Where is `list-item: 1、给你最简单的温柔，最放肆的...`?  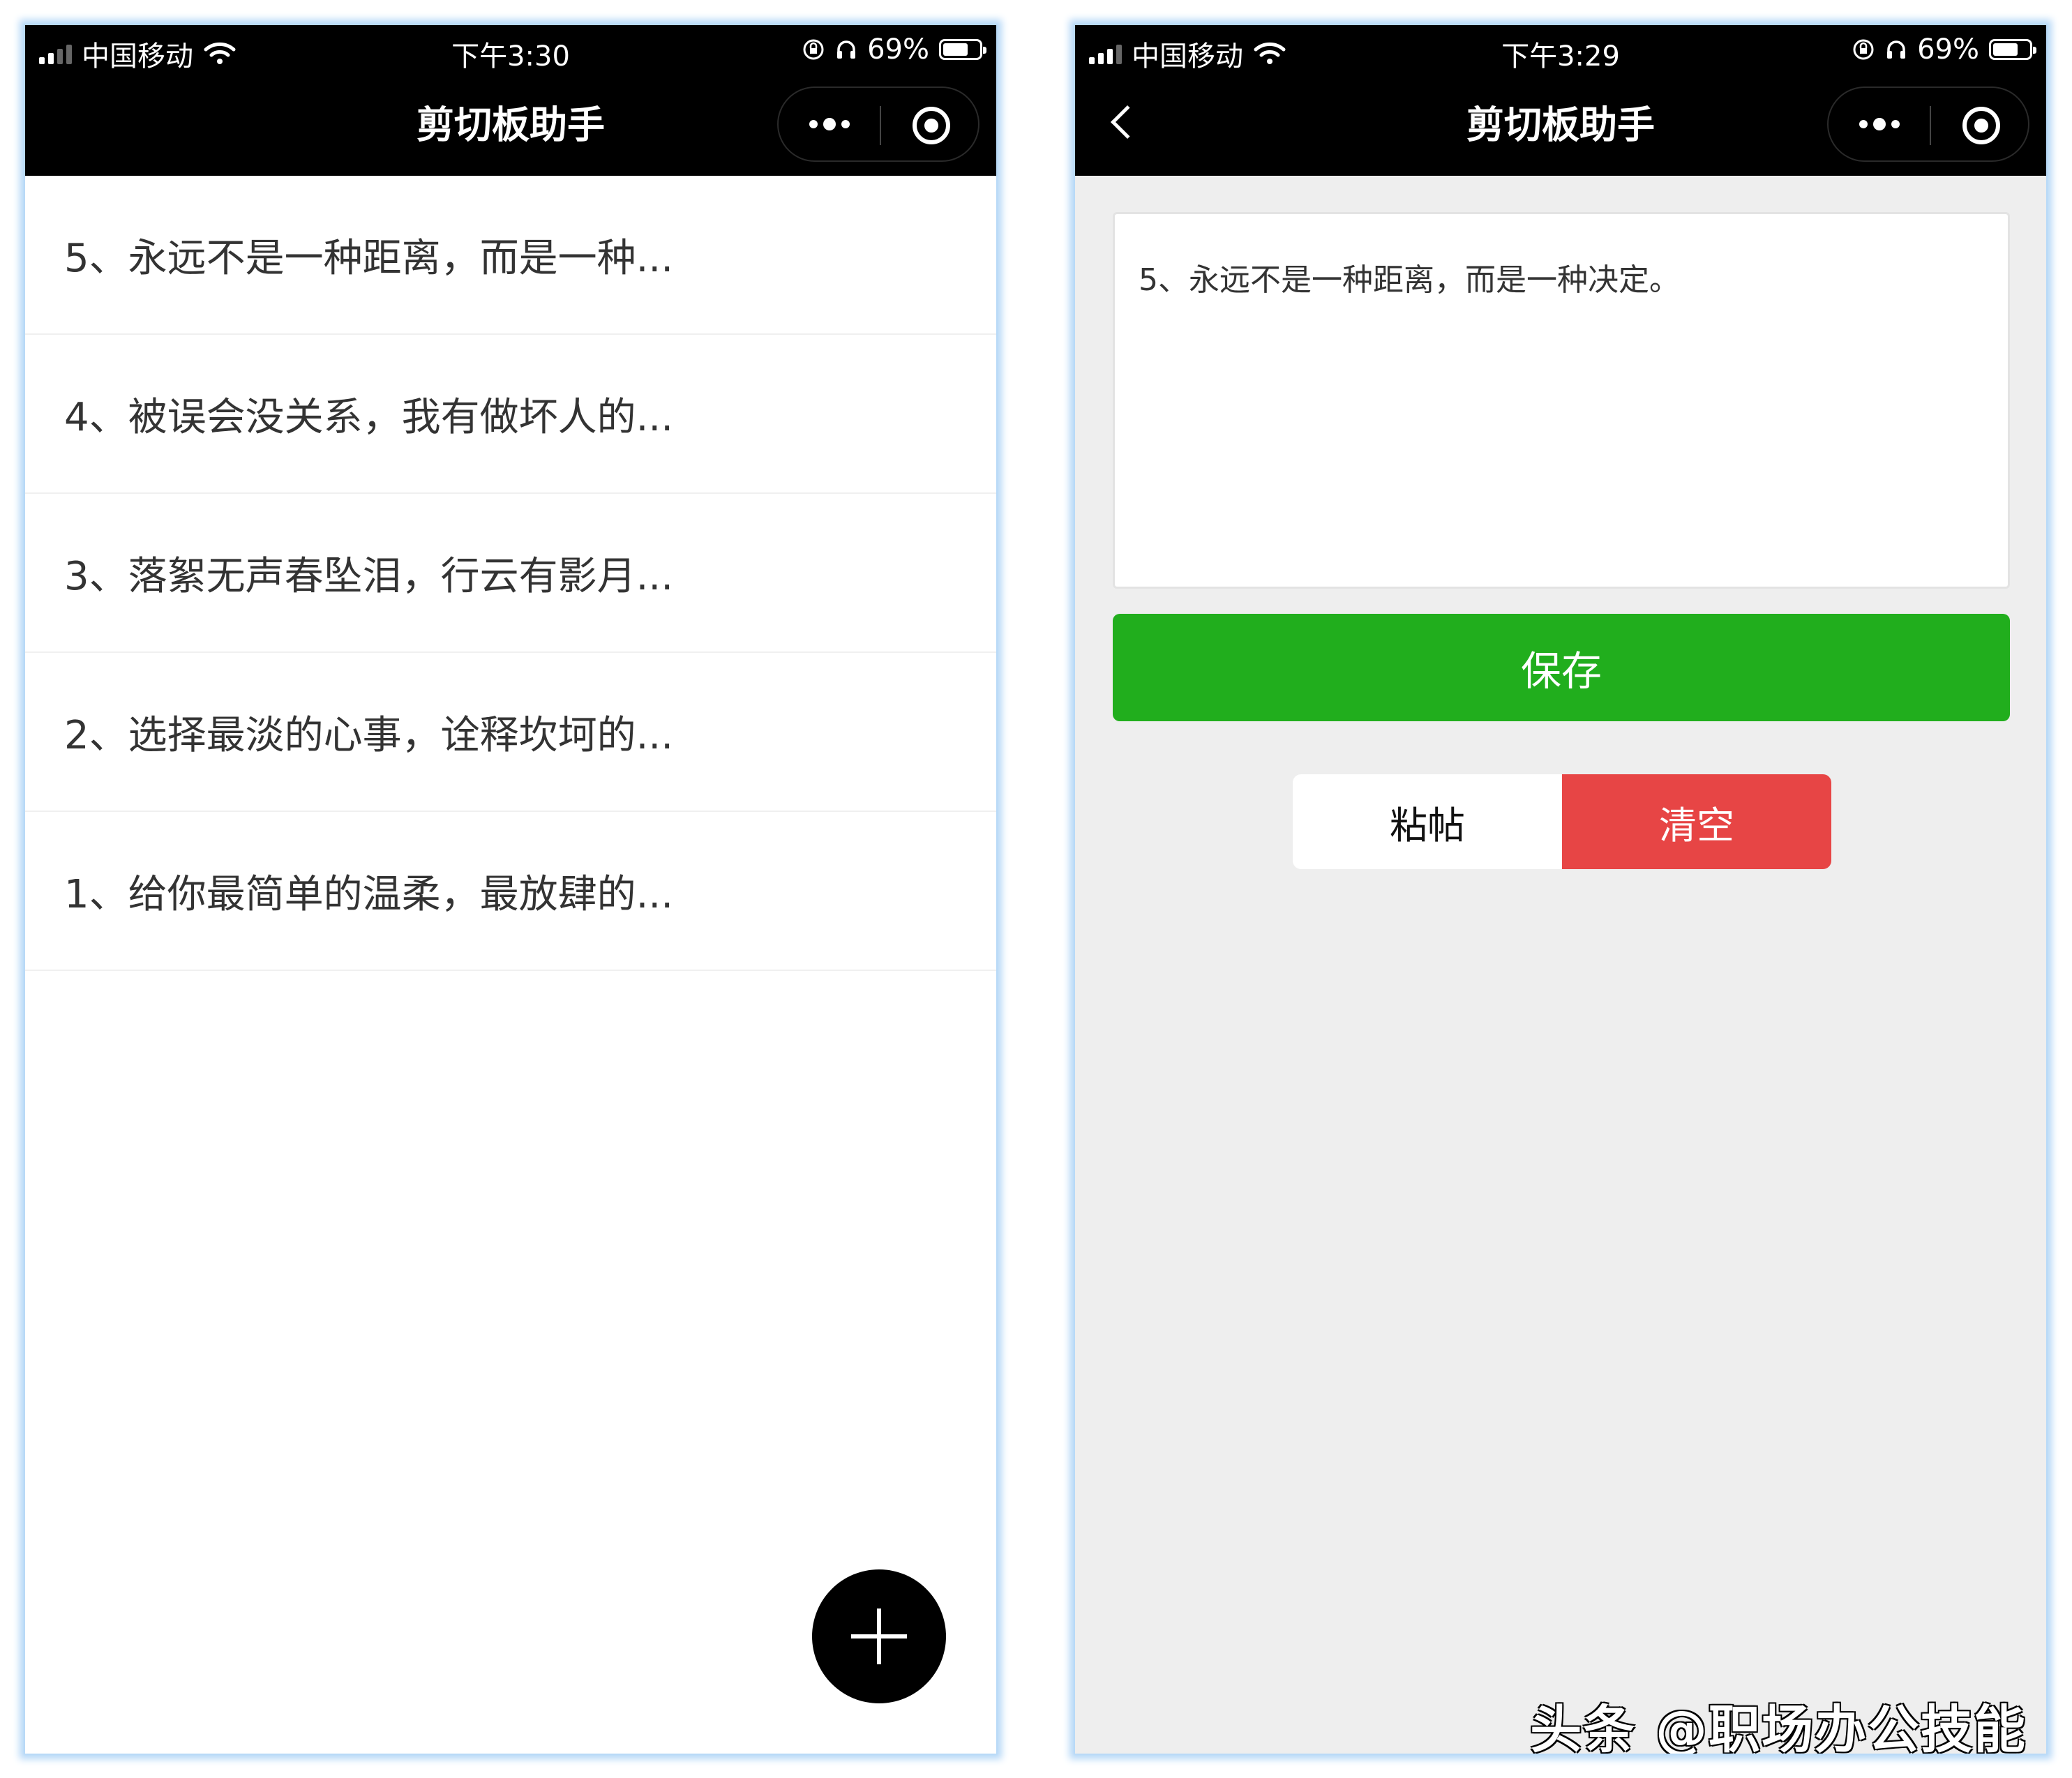 list-item: 1、给你最简单的温柔，最放肆的... is located at coordinates (510, 891).